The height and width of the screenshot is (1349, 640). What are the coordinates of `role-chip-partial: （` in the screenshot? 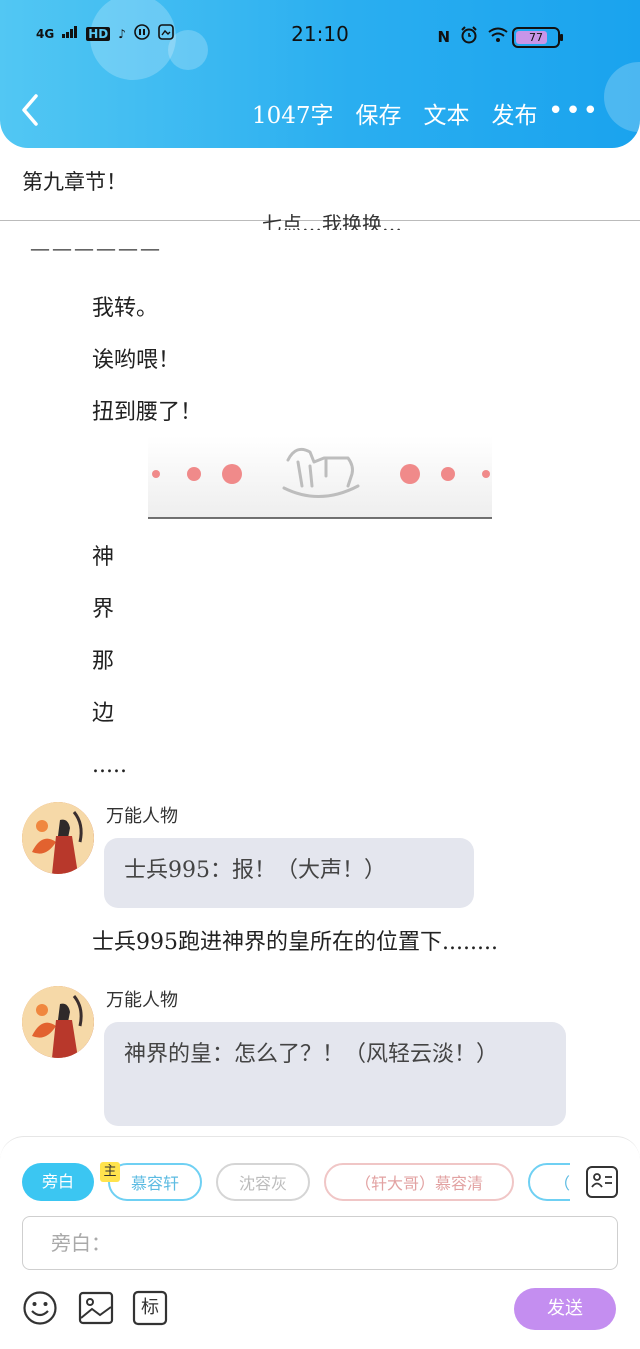 It's located at (549, 1182).